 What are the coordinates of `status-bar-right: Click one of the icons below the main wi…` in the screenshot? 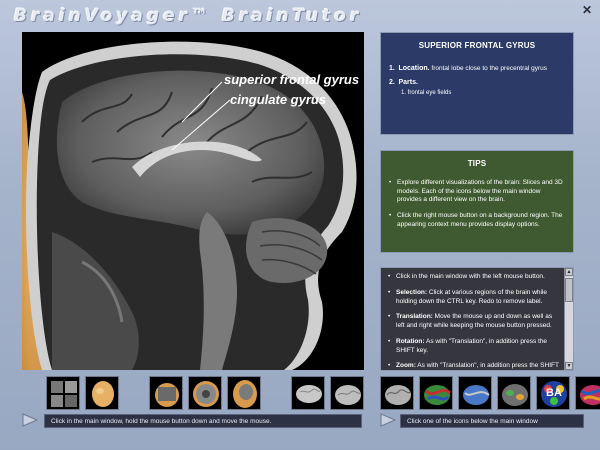 It's located at (492, 421).